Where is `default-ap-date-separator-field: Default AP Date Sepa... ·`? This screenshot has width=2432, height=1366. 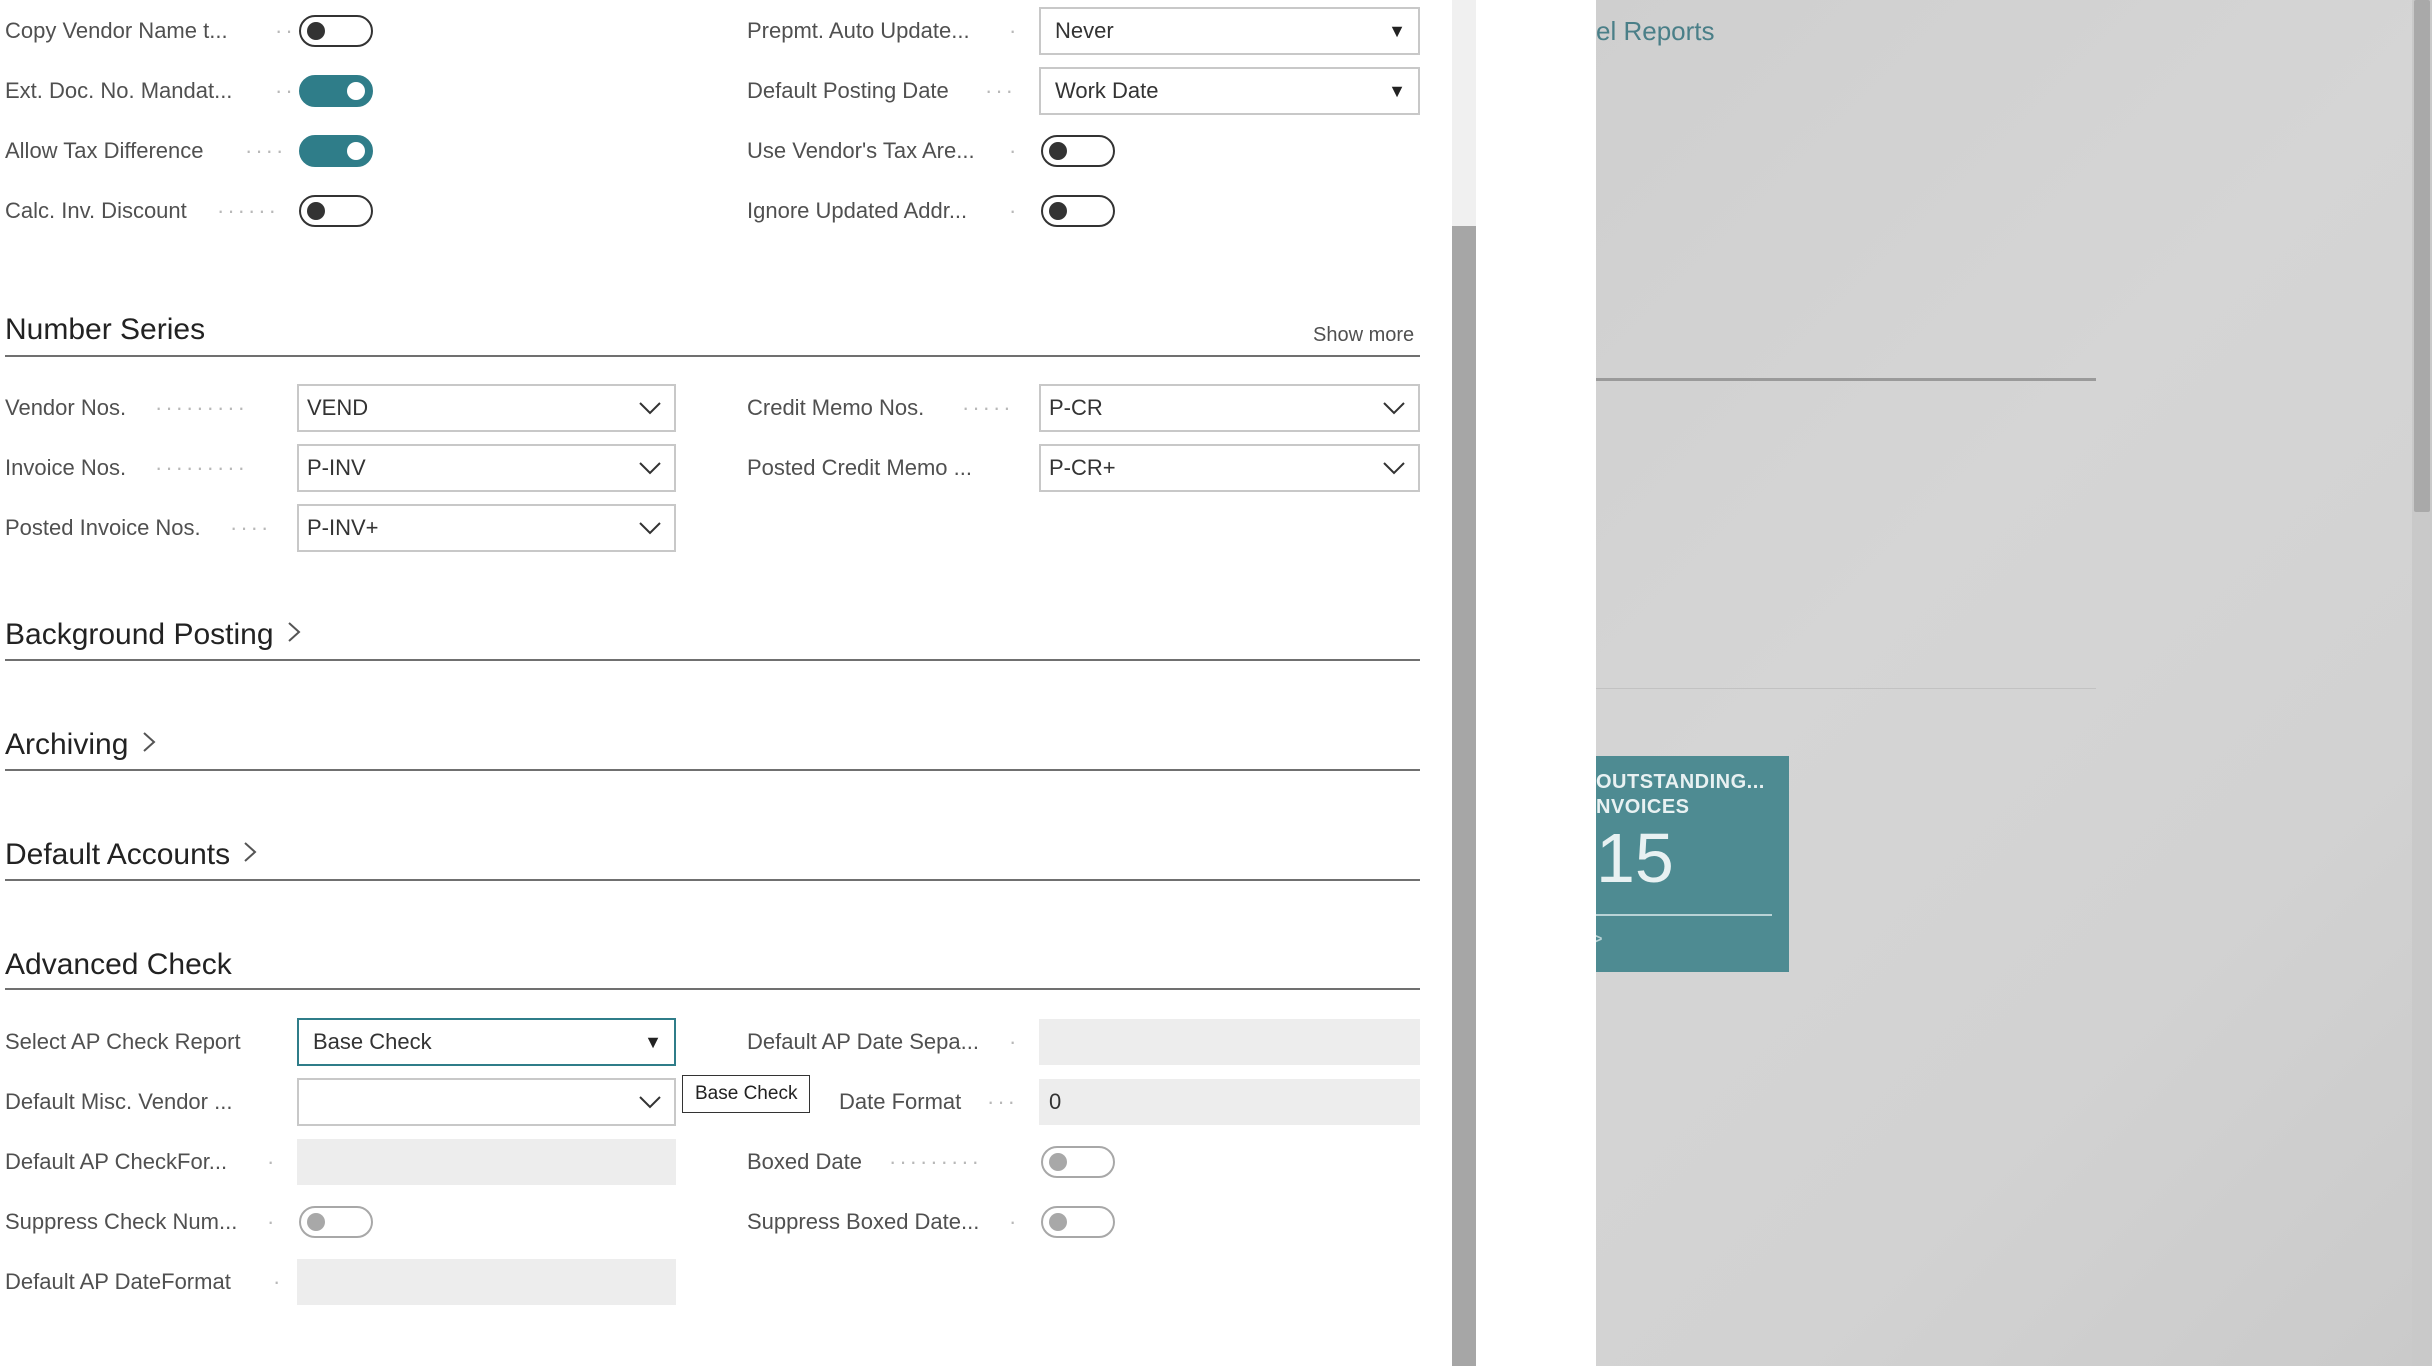
default-ap-date-separator-field: Default AP Date Sepa... · is located at coordinates (1083, 1042).